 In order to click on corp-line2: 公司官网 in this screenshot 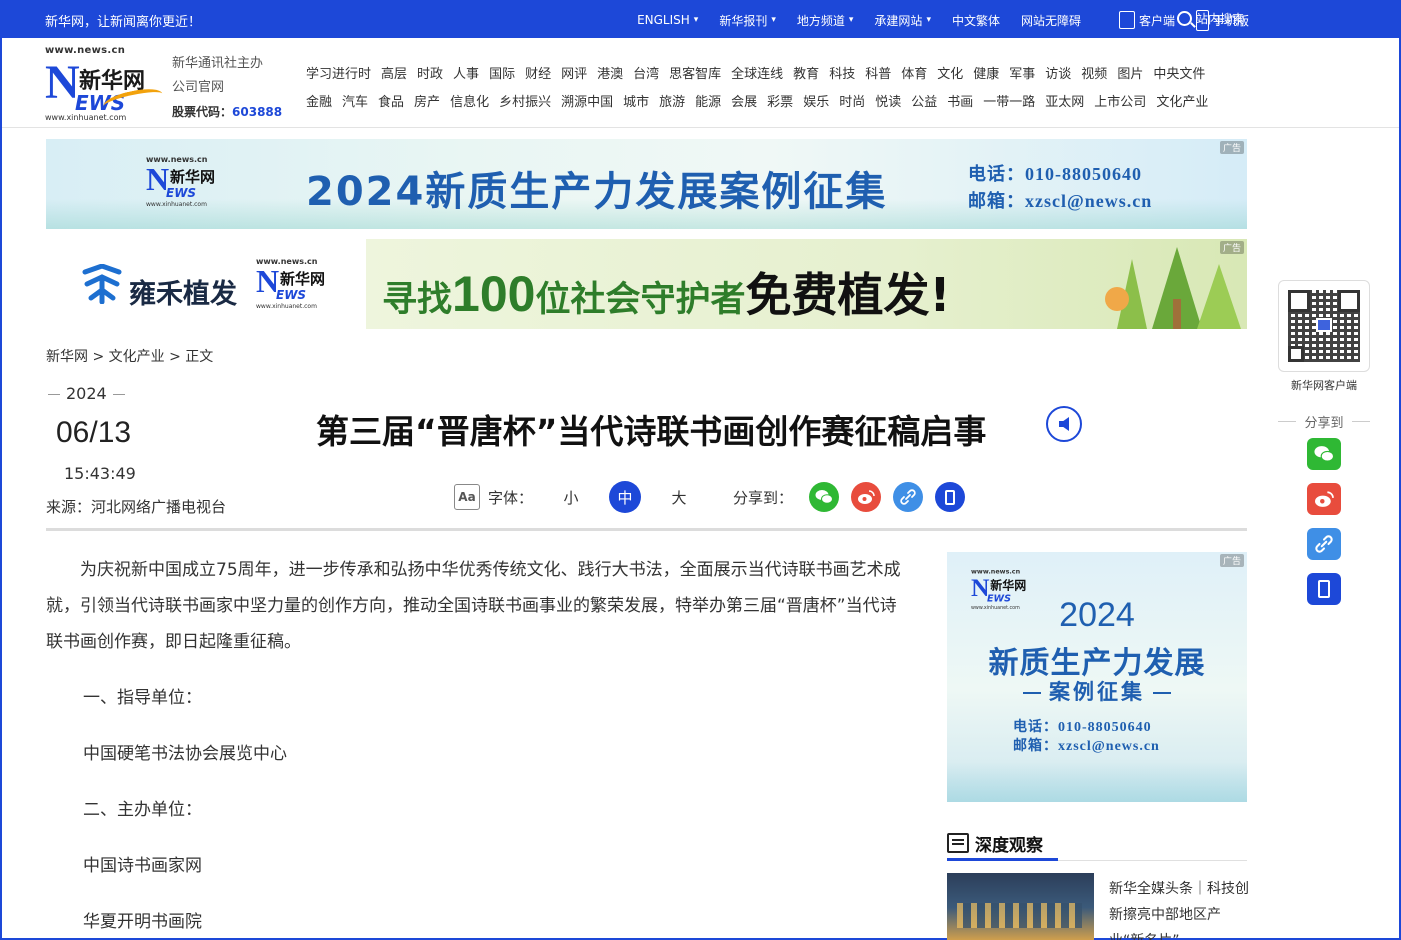, I will do `click(227, 88)`.